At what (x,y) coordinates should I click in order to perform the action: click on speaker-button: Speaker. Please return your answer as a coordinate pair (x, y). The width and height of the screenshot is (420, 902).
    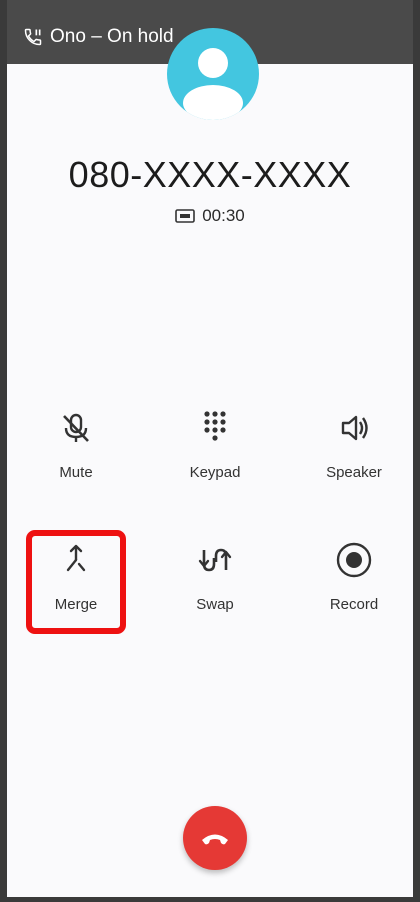
    Looking at the image, I should click on (354, 463).